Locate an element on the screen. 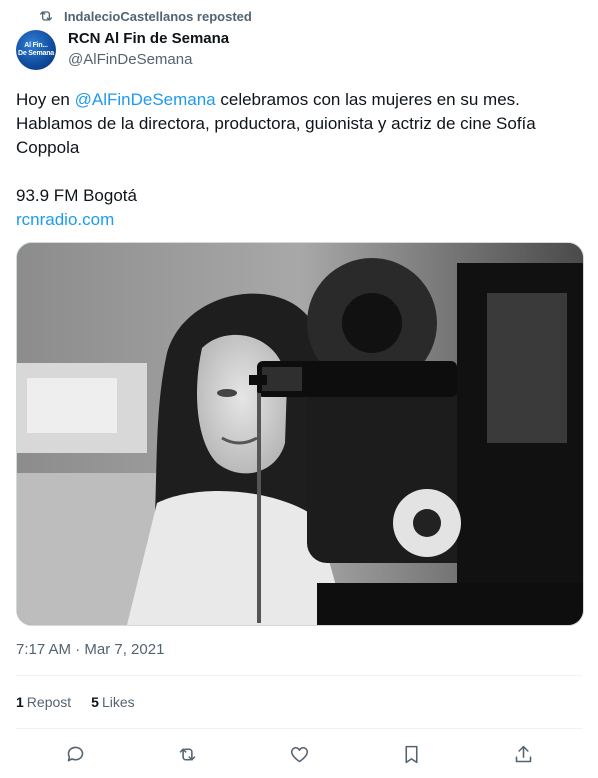 Image resolution: width=598 pixels, height=778 pixels. action-bar is located at coordinates (299, 754).